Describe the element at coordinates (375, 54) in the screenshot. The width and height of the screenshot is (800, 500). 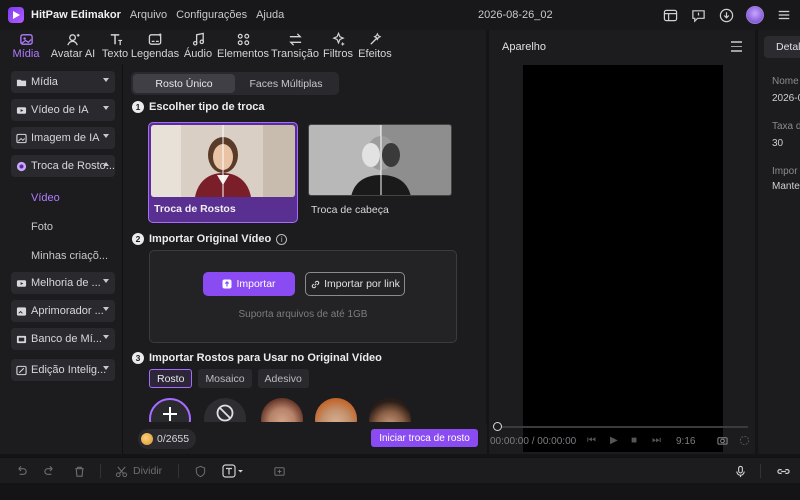
I see `tab-label: Efeitos` at that location.